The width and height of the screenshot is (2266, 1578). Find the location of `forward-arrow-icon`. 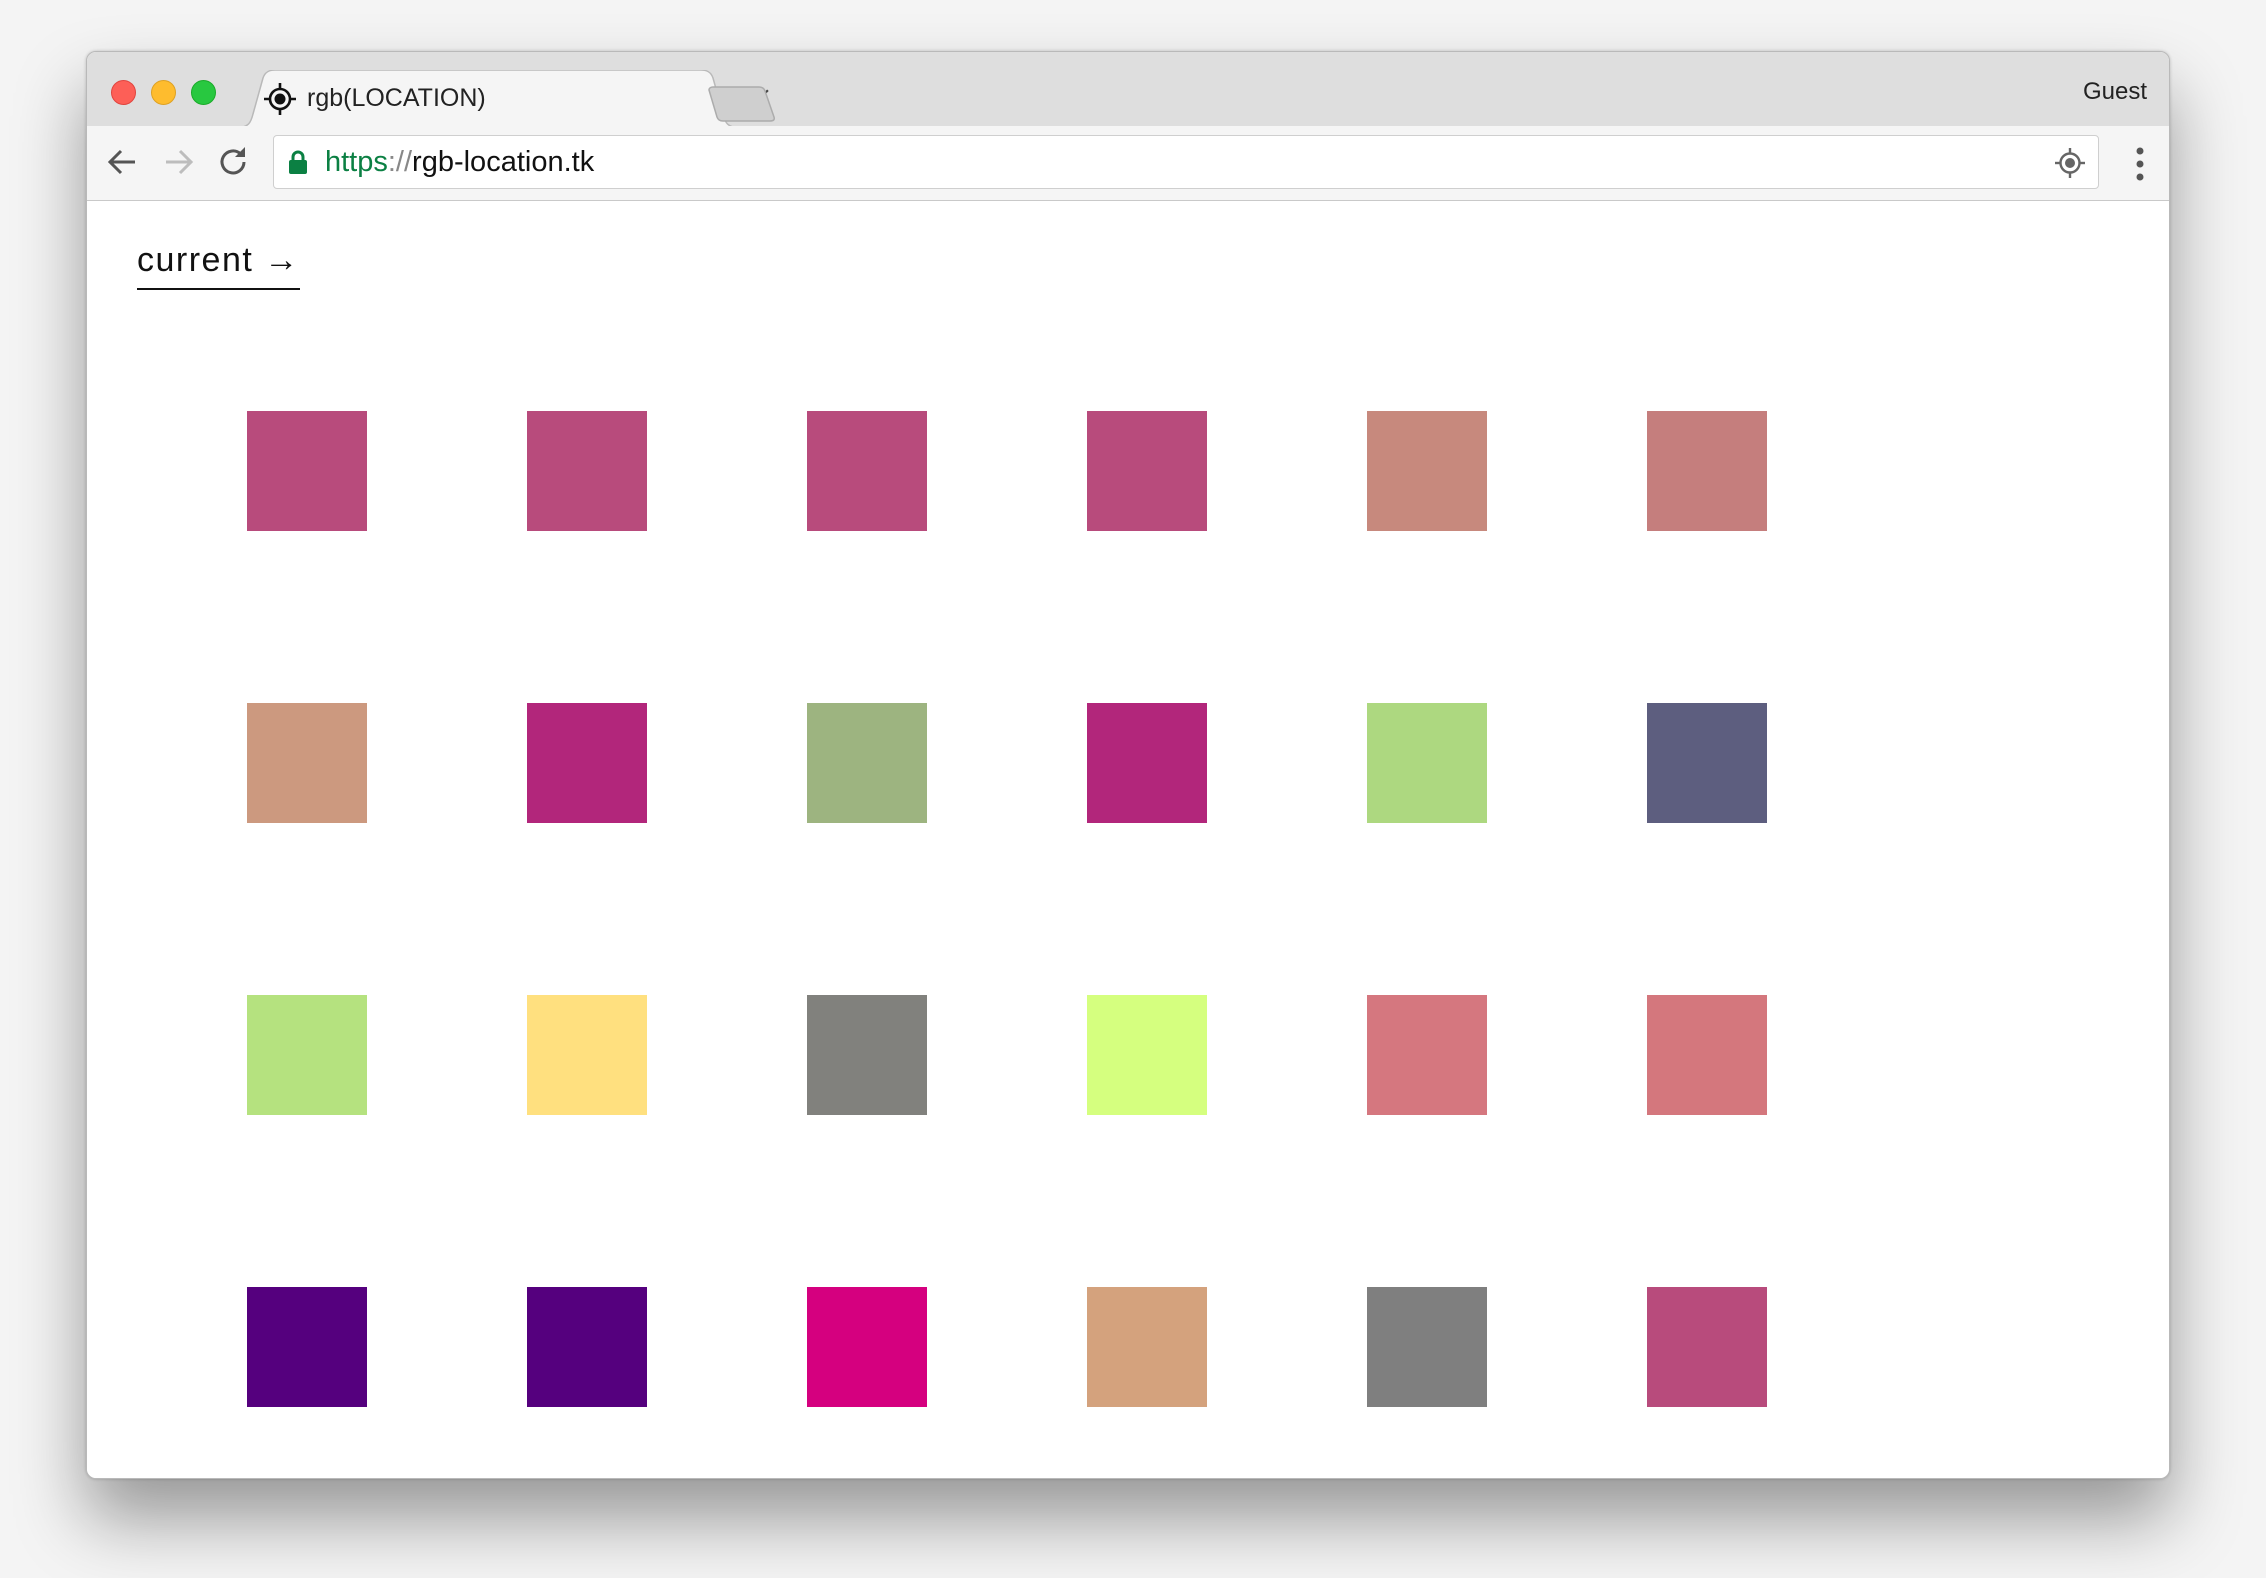

forward-arrow-icon is located at coordinates (178, 162).